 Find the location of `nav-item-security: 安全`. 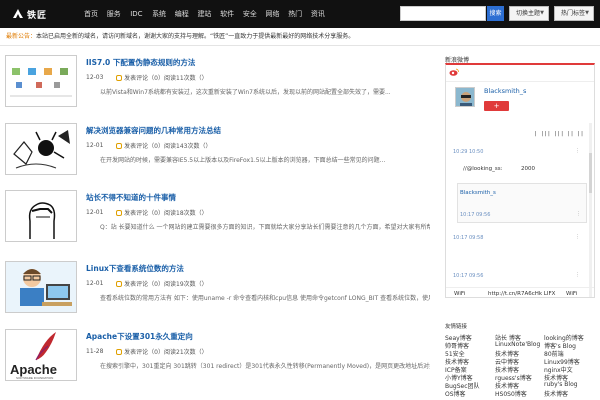

nav-item-security: 安全 is located at coordinates (250, 14).